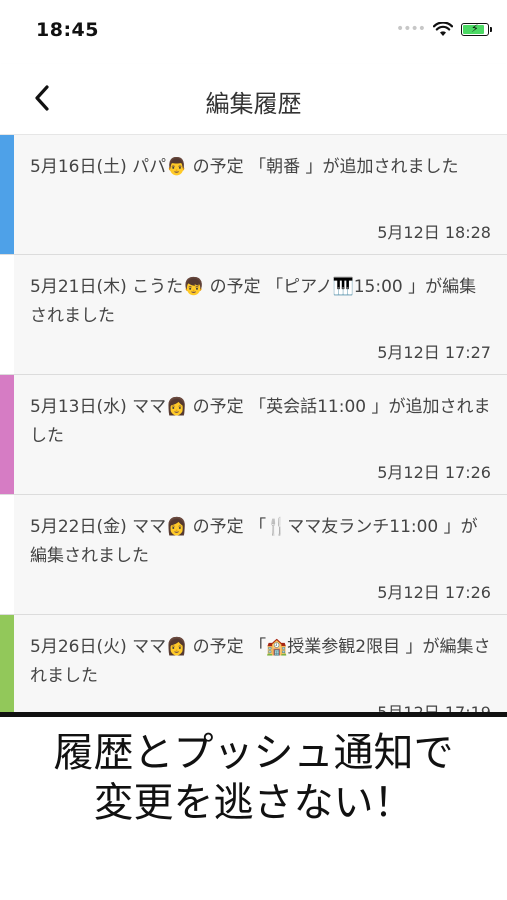 Image resolution: width=507 pixels, height=900 pixels. What do you see at coordinates (260, 421) in the screenshot?
I see `history-message: 5月13日(水) ママ👩 の予定 「英会話11:00 」が追加されました` at bounding box center [260, 421].